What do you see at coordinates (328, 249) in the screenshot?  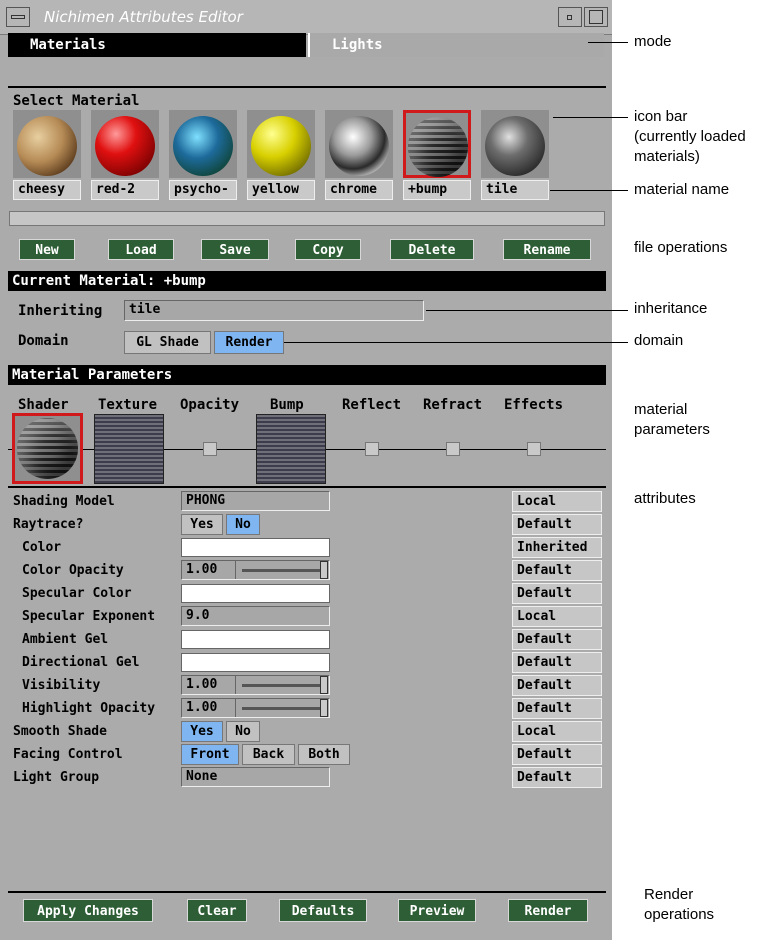 I see `copy-button: Copy` at bounding box center [328, 249].